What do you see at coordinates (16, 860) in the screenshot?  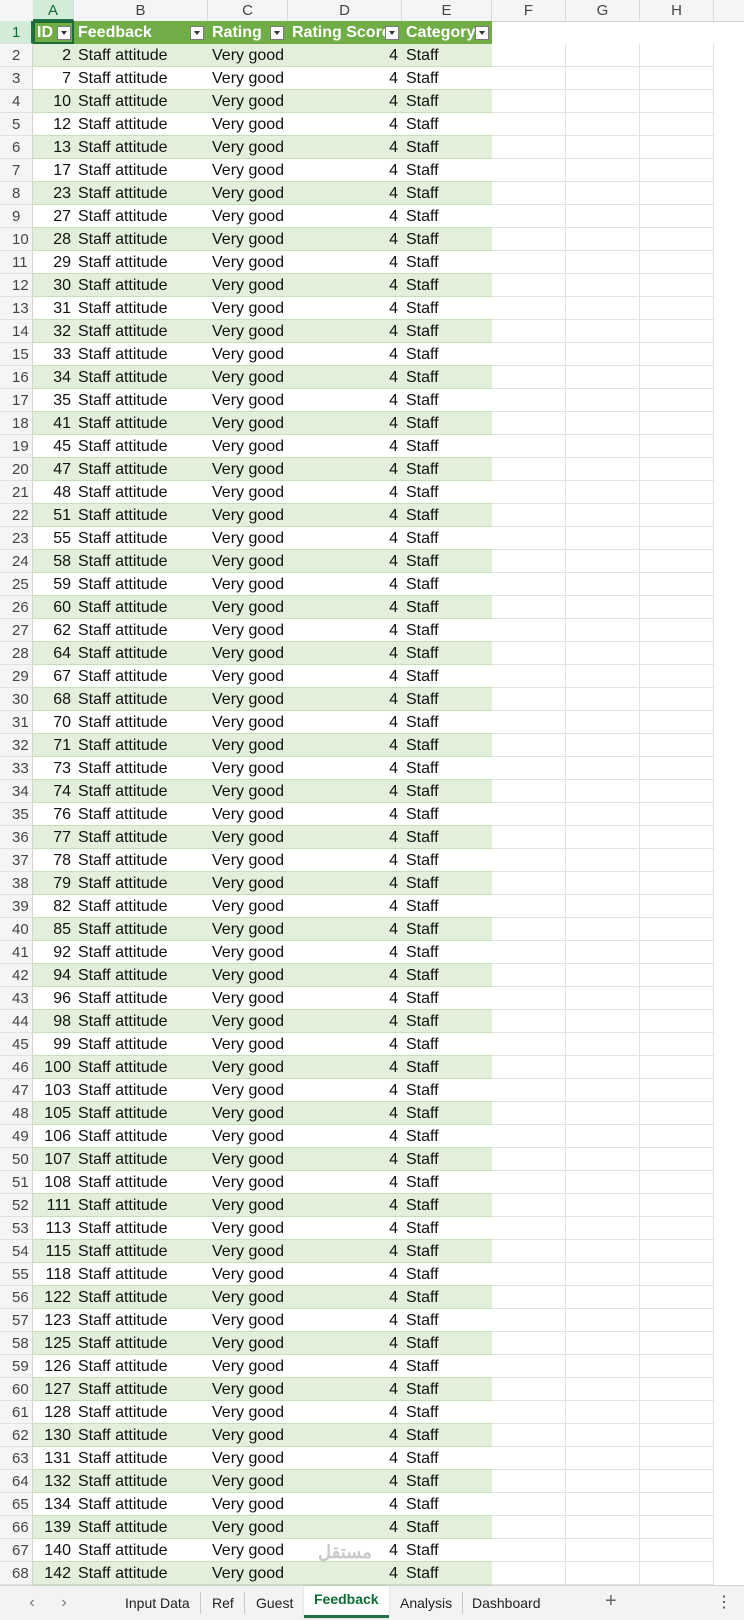 I see `row-number: 37` at bounding box center [16, 860].